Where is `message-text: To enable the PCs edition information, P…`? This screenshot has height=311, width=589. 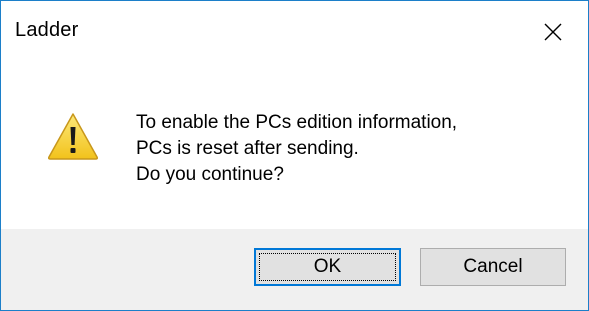
message-text: To enable the PCs edition information, P… is located at coordinates (296, 149).